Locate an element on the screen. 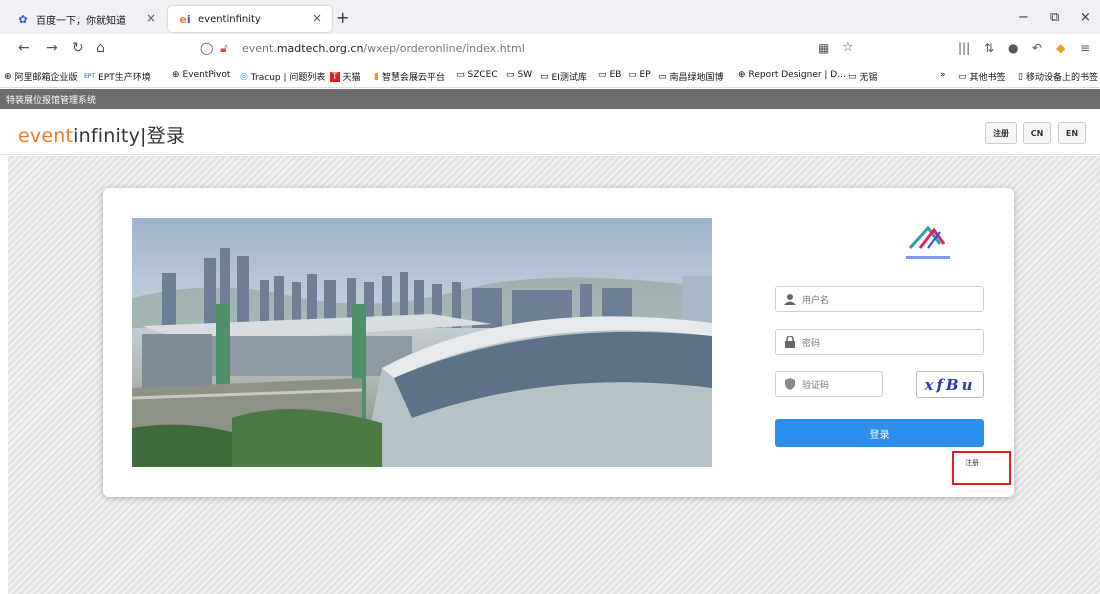  ept-icon: EPT is located at coordinates (90, 76).